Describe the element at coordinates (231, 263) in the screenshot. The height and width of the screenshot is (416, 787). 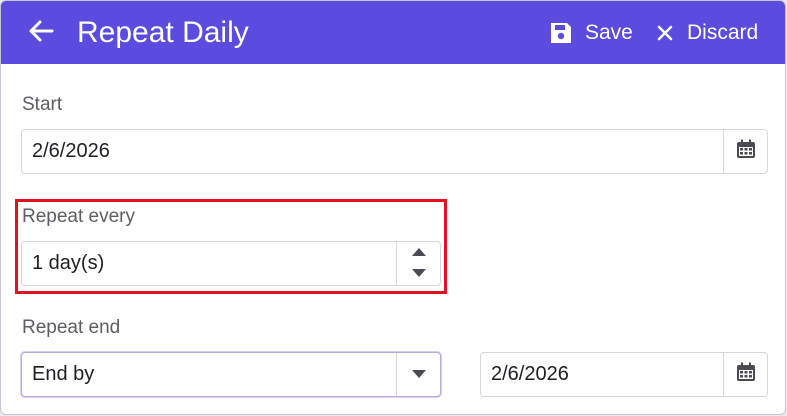
I see `repeat-every-stepper: 1 day(s)` at that location.